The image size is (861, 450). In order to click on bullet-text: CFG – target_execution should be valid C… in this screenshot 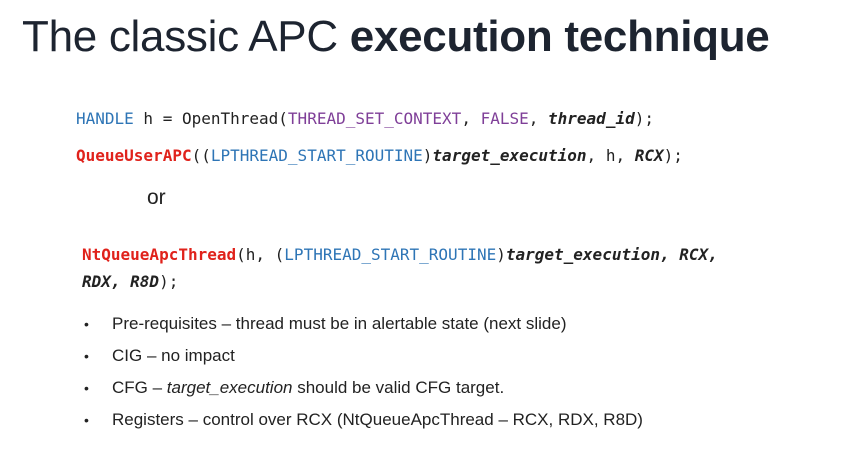, I will do `click(308, 388)`.